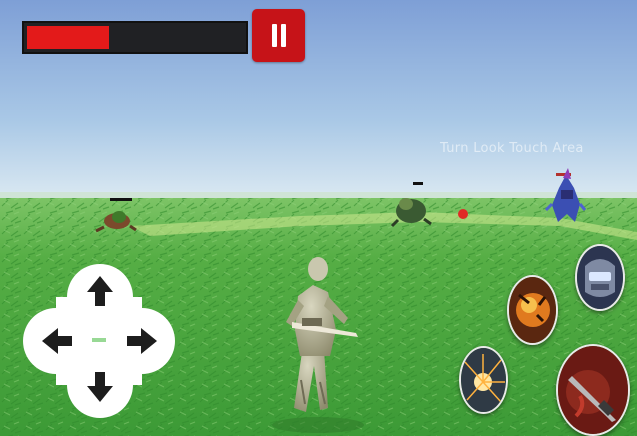 This screenshot has width=637, height=436. I want to click on robot-visor-icon, so click(600, 277).